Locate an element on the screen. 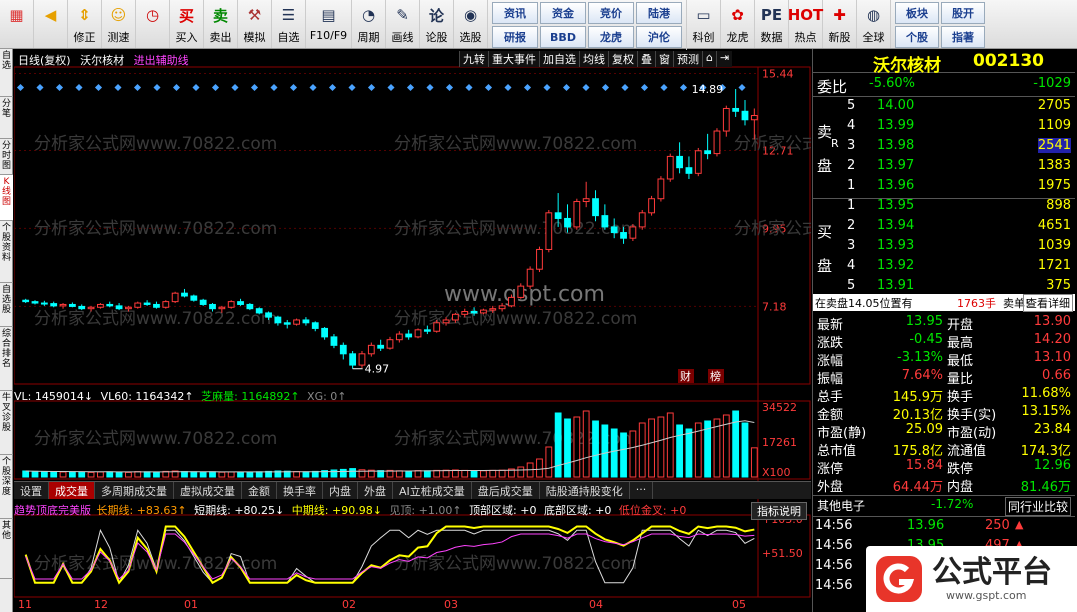  indicator-tab-10: 陆股通持股变化 is located at coordinates (585, 490).